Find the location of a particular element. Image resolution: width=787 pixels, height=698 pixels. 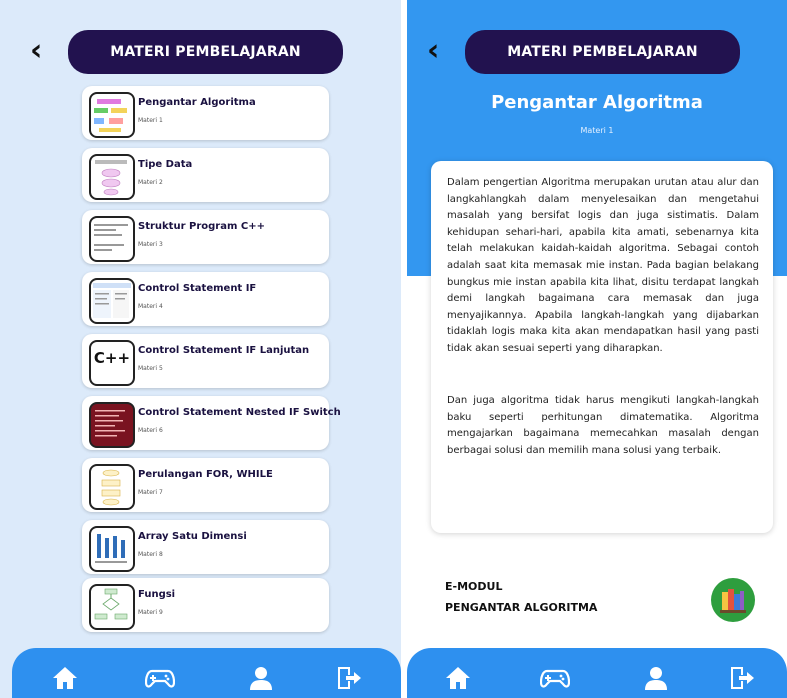

item-title: Tipe Data is located at coordinates (165, 164).